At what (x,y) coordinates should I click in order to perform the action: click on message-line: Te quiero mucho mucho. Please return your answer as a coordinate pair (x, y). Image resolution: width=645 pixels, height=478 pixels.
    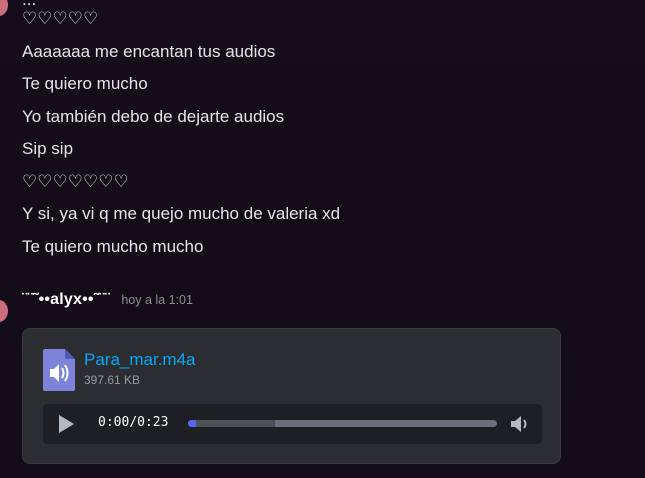
    Looking at the image, I should click on (113, 246).